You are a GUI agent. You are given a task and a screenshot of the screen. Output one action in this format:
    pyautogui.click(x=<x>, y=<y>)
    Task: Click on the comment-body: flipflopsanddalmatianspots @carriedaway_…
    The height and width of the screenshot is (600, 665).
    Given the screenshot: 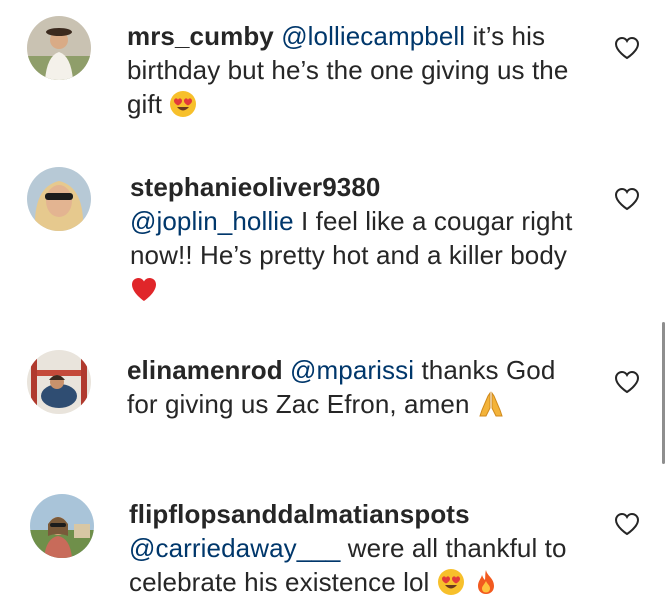 What is the action you would take?
    pyautogui.click(x=356, y=548)
    